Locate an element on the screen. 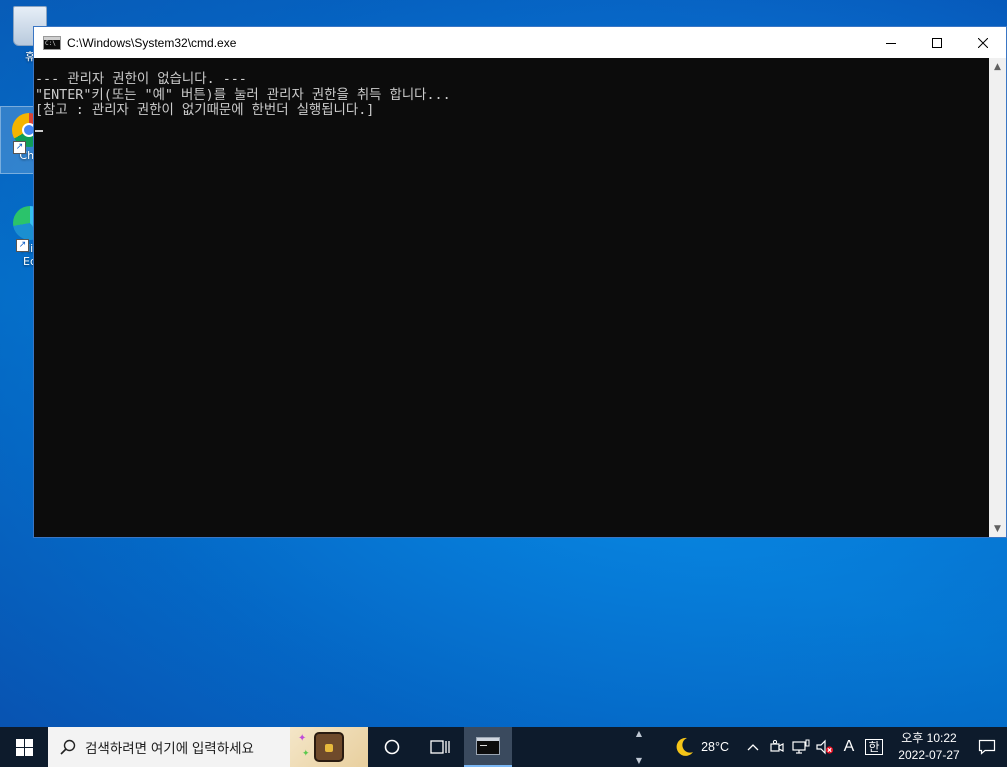 The width and height of the screenshot is (1007, 767). search-icon is located at coordinates (68, 747).